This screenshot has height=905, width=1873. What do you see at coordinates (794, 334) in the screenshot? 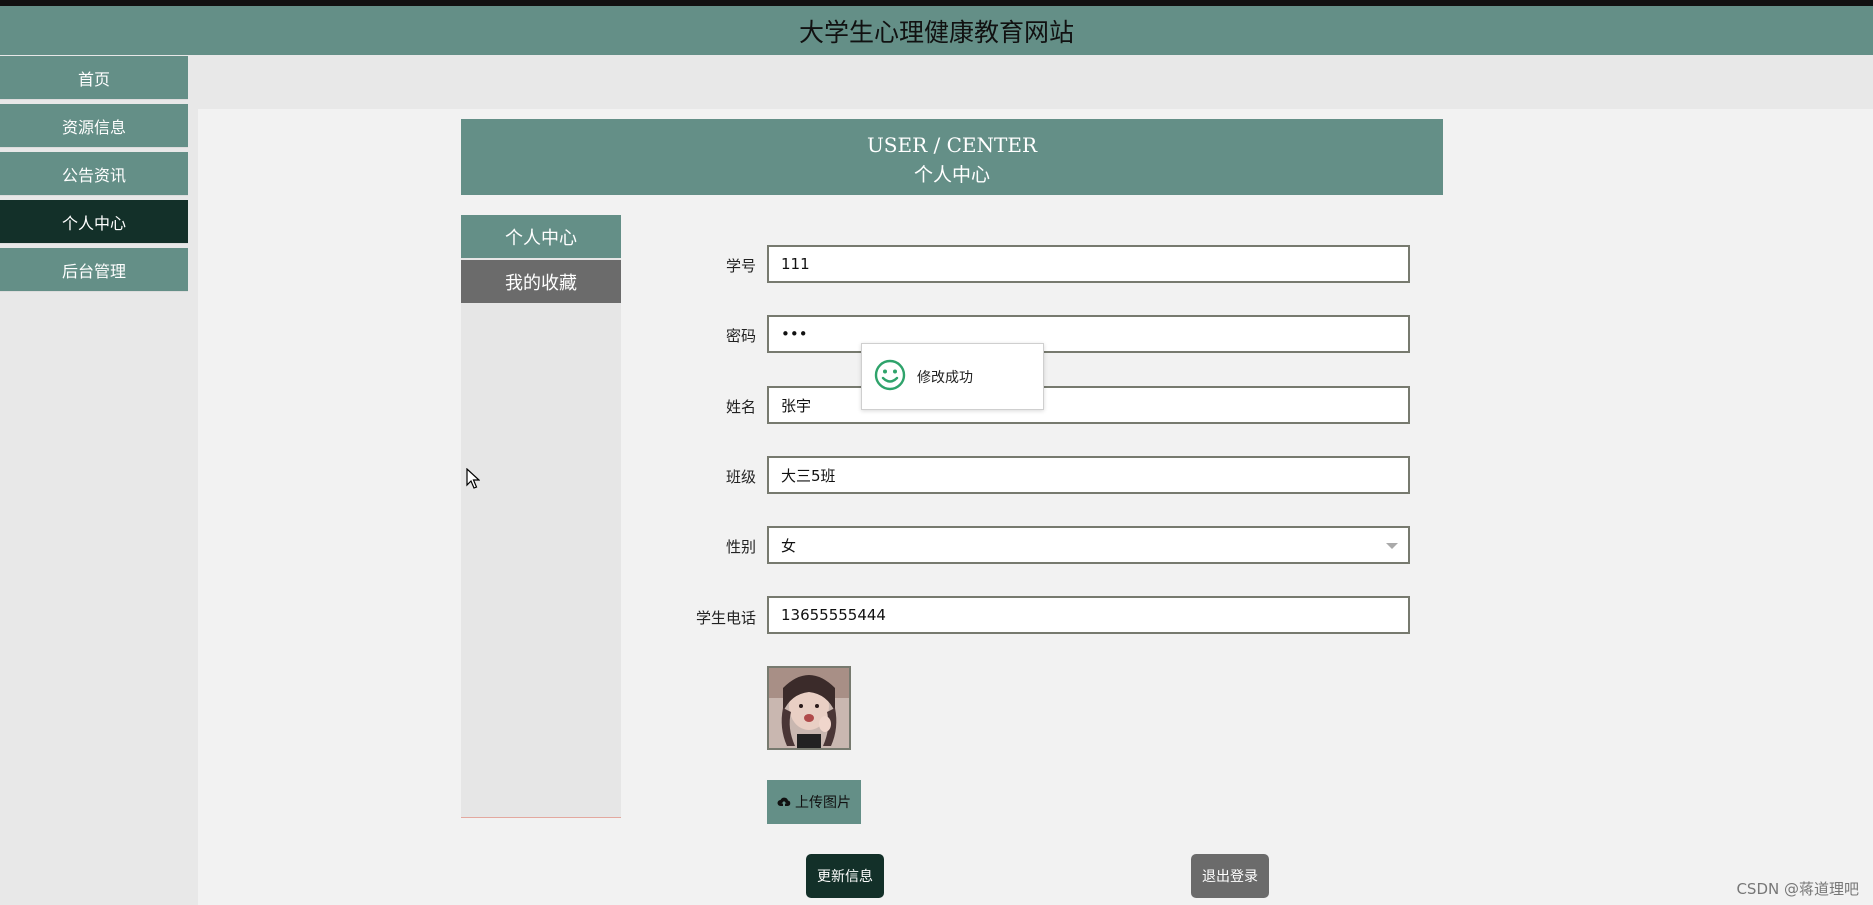
I see `password-value: •••` at bounding box center [794, 334].